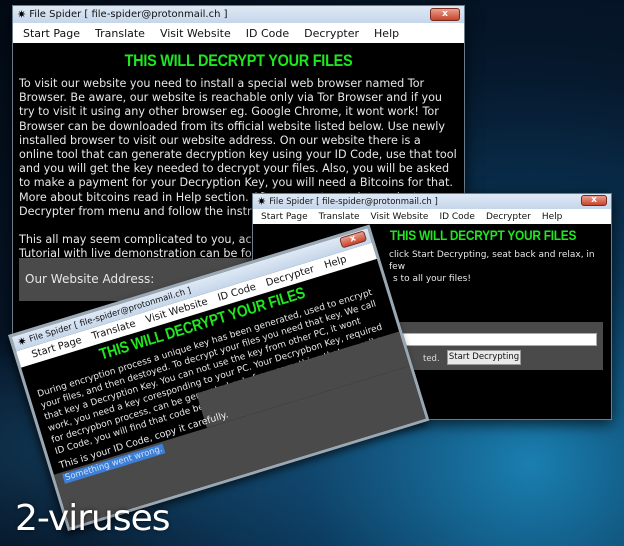 This screenshot has height=546, width=624. Describe the element at coordinates (485, 339) in the screenshot. I see `decryption-key-input` at that location.